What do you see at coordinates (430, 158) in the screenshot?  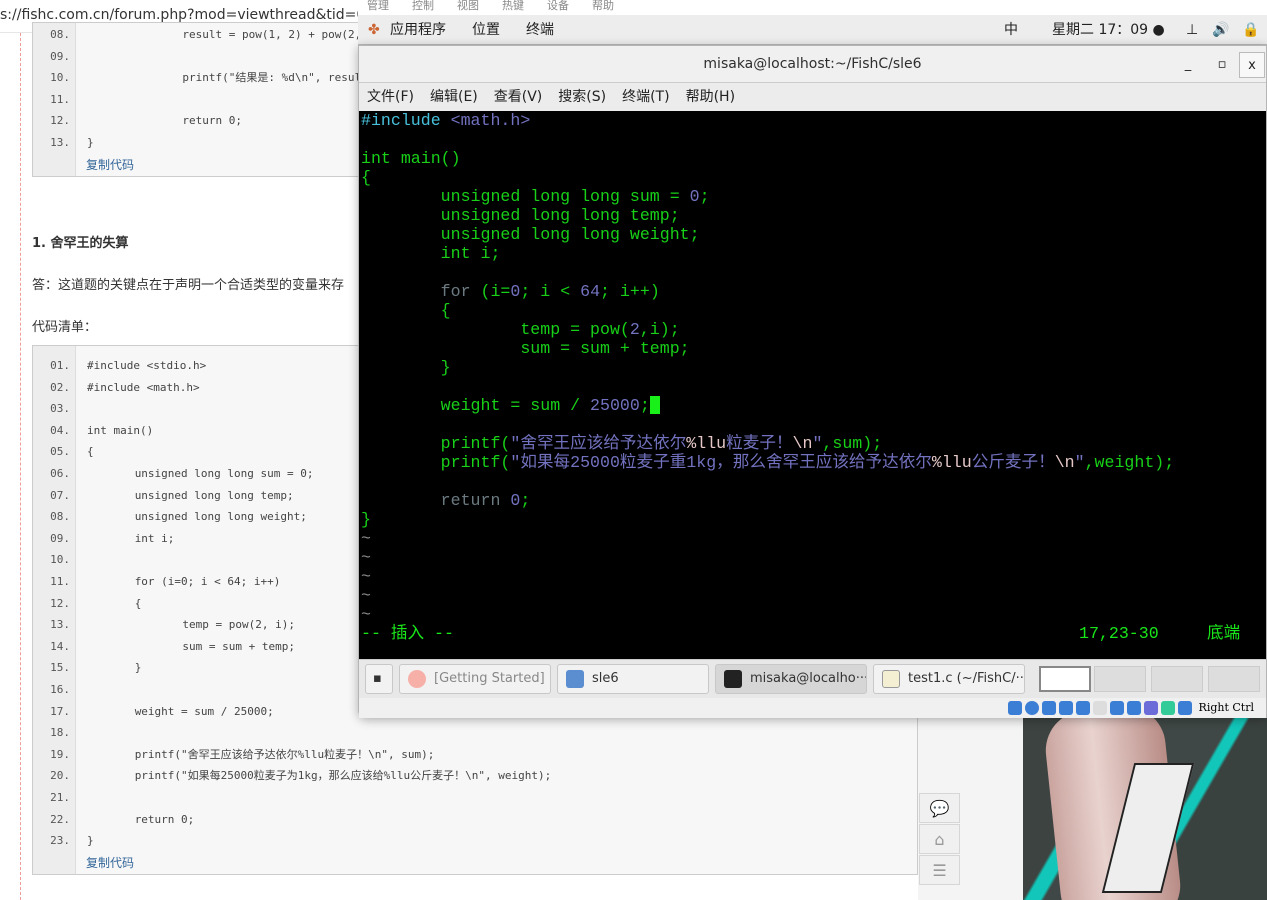 I see `code-token: main()` at bounding box center [430, 158].